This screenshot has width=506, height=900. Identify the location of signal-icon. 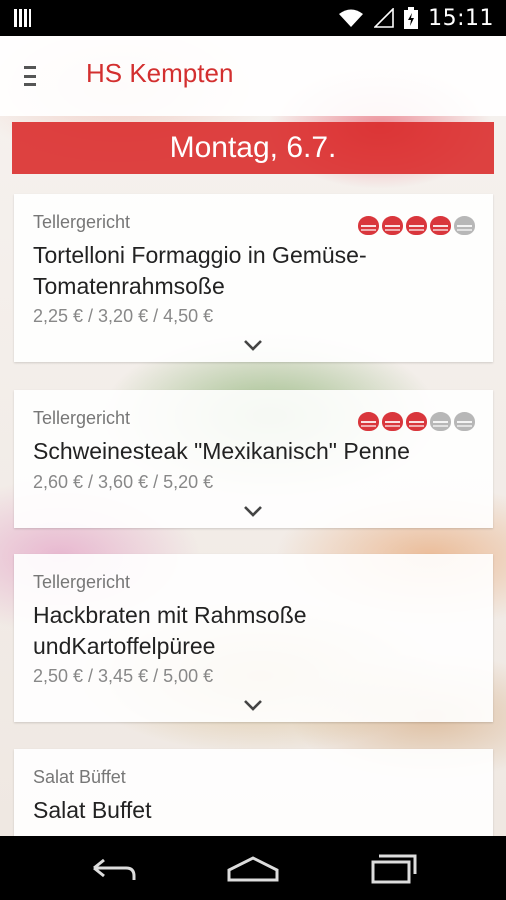
(384, 18).